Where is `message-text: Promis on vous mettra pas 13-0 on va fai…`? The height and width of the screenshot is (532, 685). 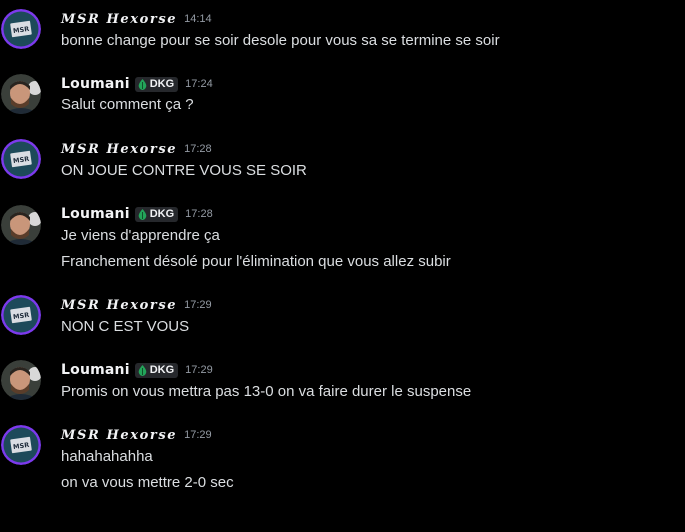 message-text: Promis on vous mettra pas 13-0 on va fai… is located at coordinates (266, 391).